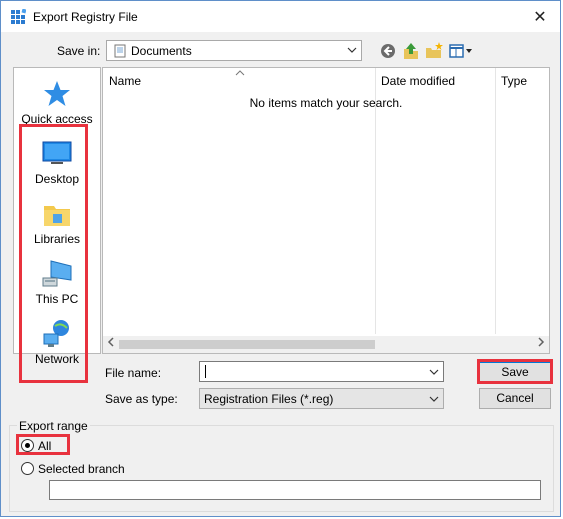 Image resolution: width=563 pixels, height=519 pixels. What do you see at coordinates (435, 51) in the screenshot?
I see `new-folder-icon` at bounding box center [435, 51].